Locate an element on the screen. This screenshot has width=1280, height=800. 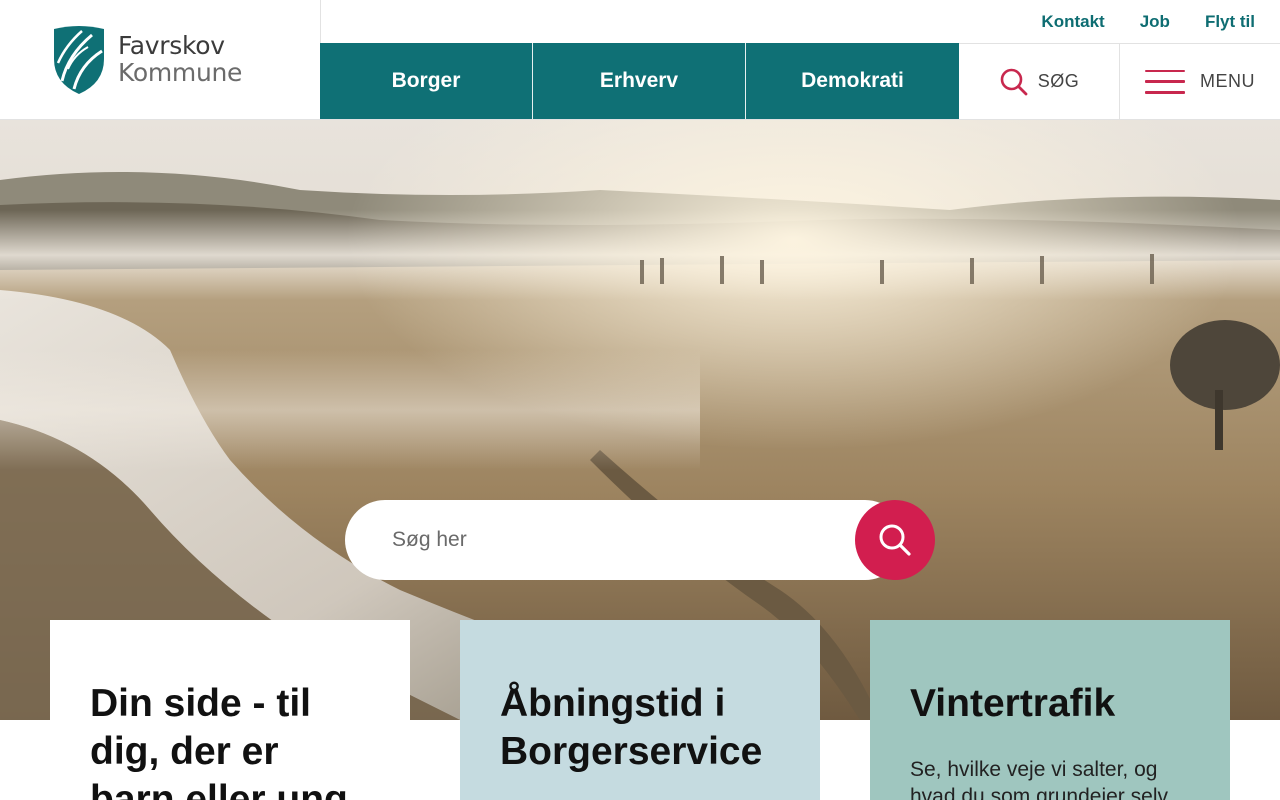
search-toggle-button: SØG is located at coordinates (1040, 81).